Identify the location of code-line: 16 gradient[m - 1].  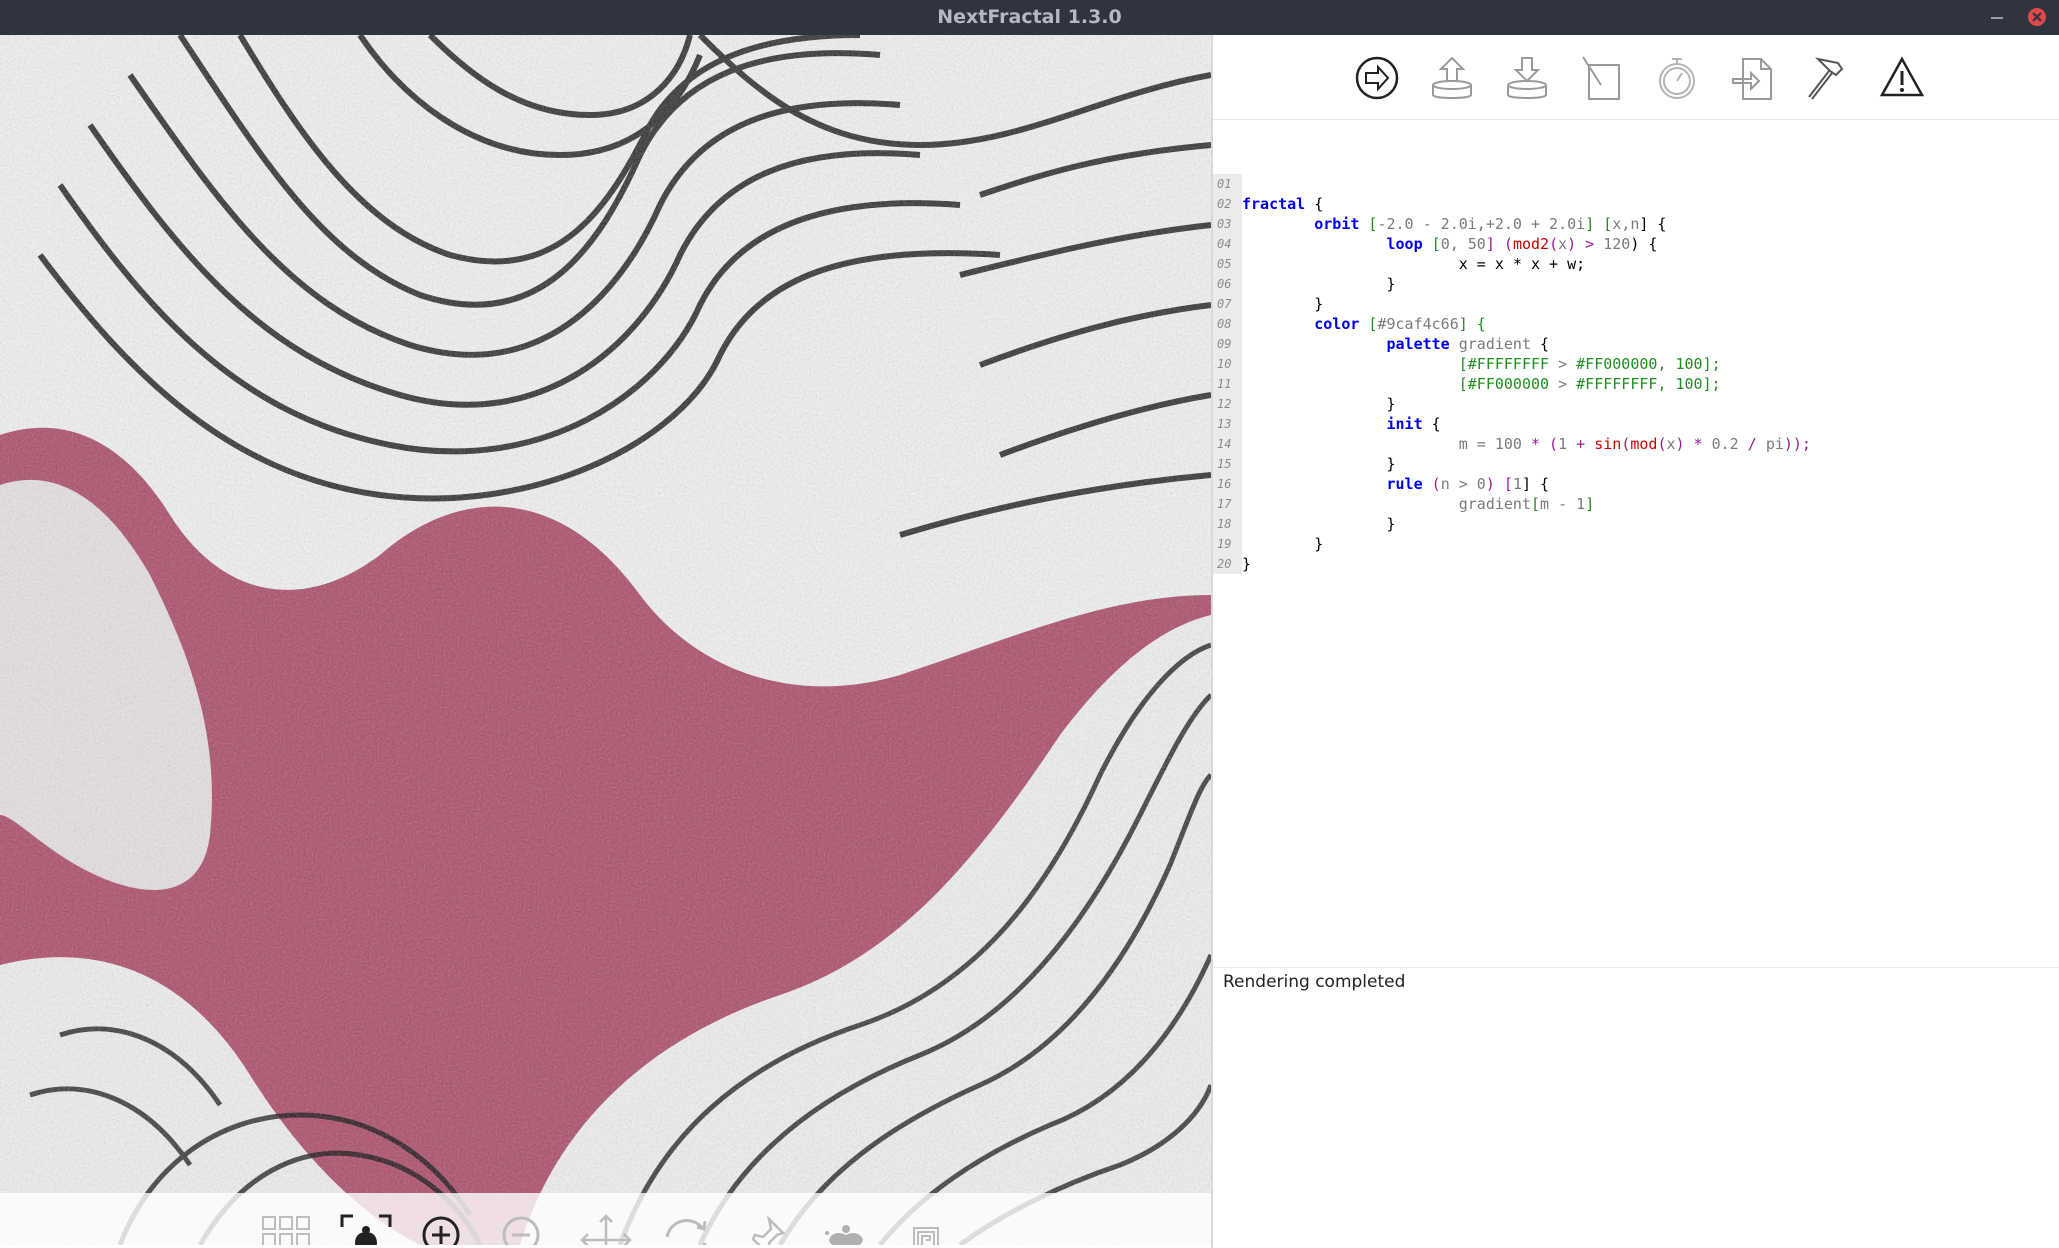
(1403, 483).